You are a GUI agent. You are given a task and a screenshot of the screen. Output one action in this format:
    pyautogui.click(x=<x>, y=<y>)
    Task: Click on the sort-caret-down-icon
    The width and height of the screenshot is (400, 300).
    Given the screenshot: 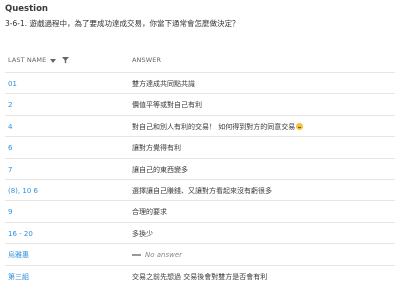 What is the action you would take?
    pyautogui.click(x=53, y=60)
    